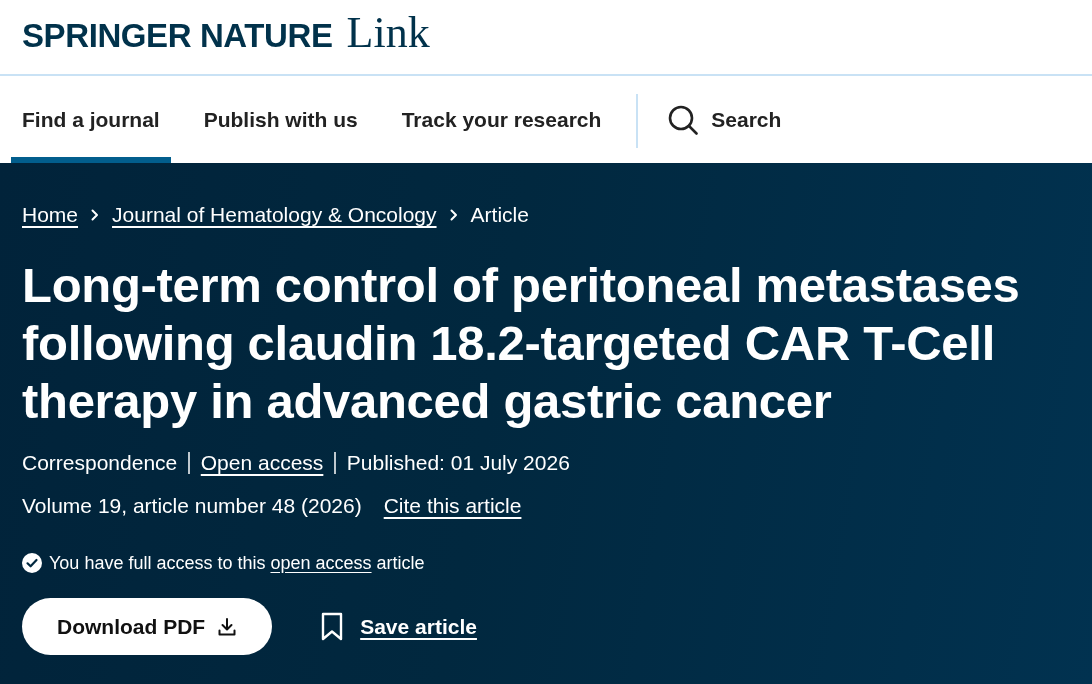 The image size is (1092, 684). I want to click on meta-text: Correspondence, so click(100, 463).